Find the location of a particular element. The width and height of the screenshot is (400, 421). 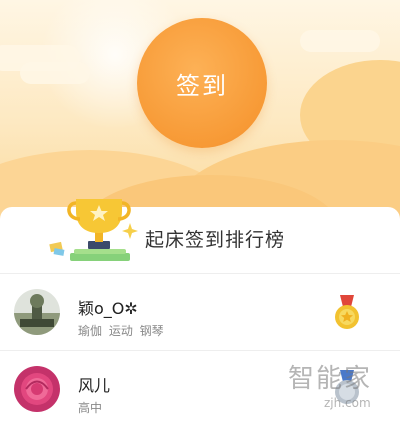

watermark-url: zjh.com is located at coordinates (347, 403).